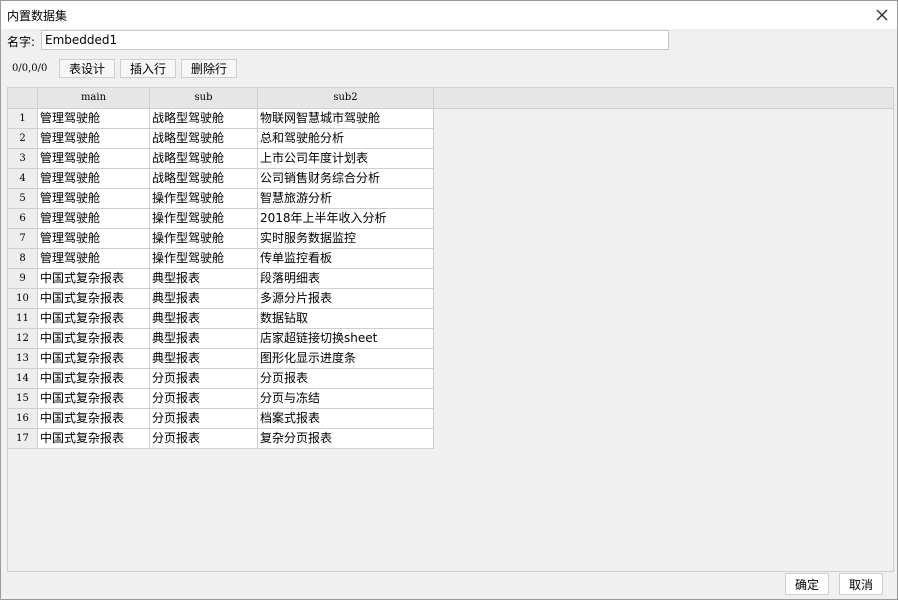 This screenshot has width=898, height=600. What do you see at coordinates (21, 42) in the screenshot?
I see `name-label: 名字:` at bounding box center [21, 42].